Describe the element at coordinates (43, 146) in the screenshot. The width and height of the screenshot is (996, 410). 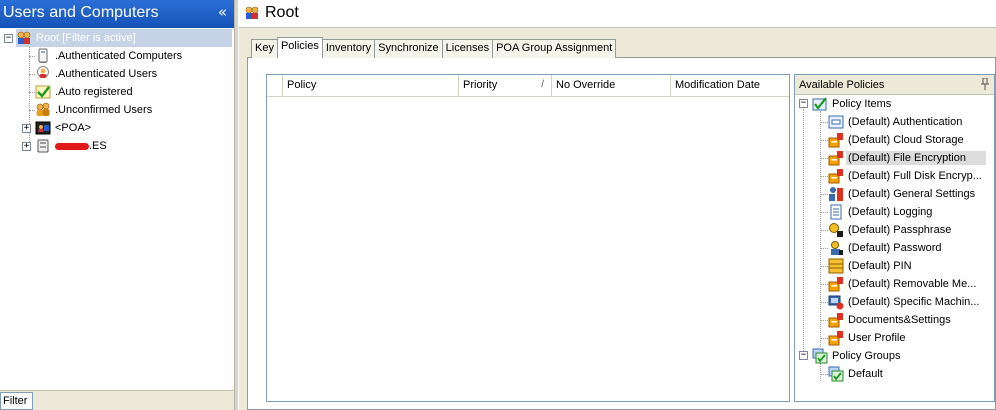
I see `domain-icon` at that location.